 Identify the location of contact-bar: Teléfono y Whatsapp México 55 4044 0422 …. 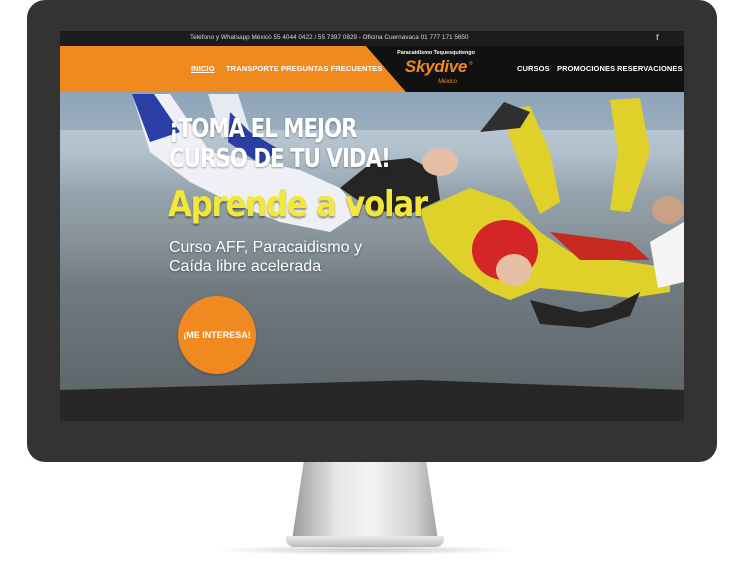
(372, 38).